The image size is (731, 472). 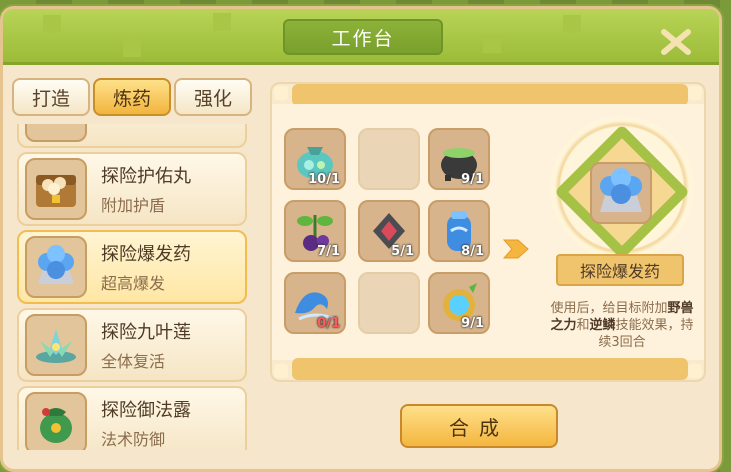 What do you see at coordinates (479, 426) in the screenshot?
I see `craft-button: 合成` at bounding box center [479, 426].